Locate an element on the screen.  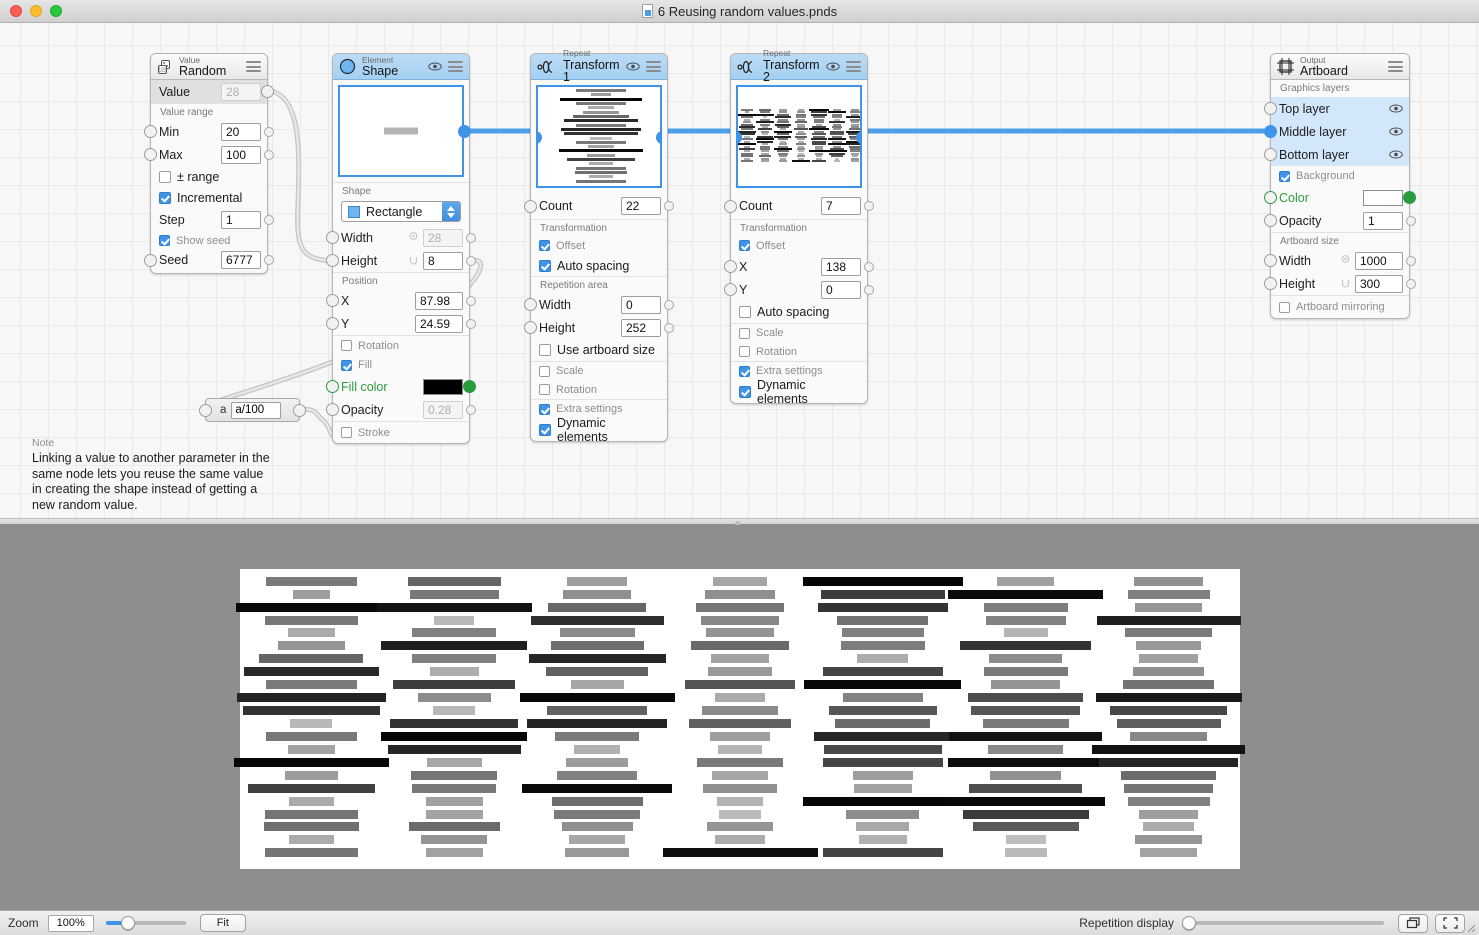
output-port-t1-width is located at coordinates (669, 304).